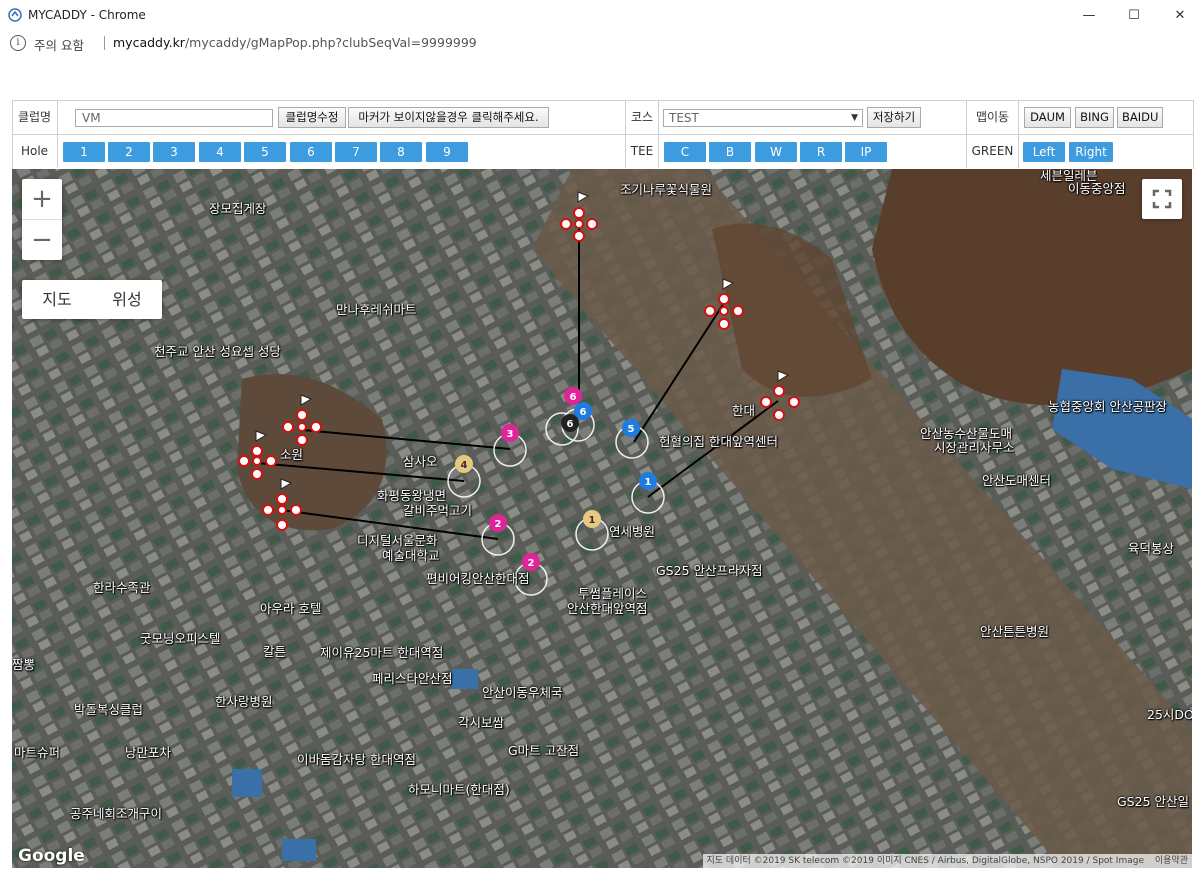 The height and width of the screenshot is (881, 1204). Describe the element at coordinates (356, 758) in the screenshot. I see `map-place-label: 이바돔감자탕 한대역점` at that location.